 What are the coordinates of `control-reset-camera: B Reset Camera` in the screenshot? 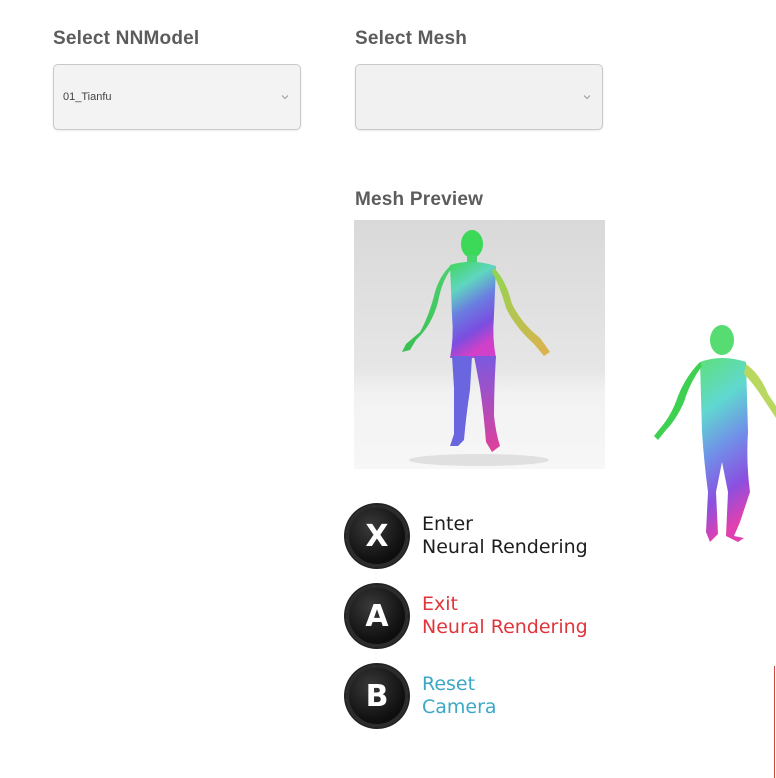 It's located at (421, 696).